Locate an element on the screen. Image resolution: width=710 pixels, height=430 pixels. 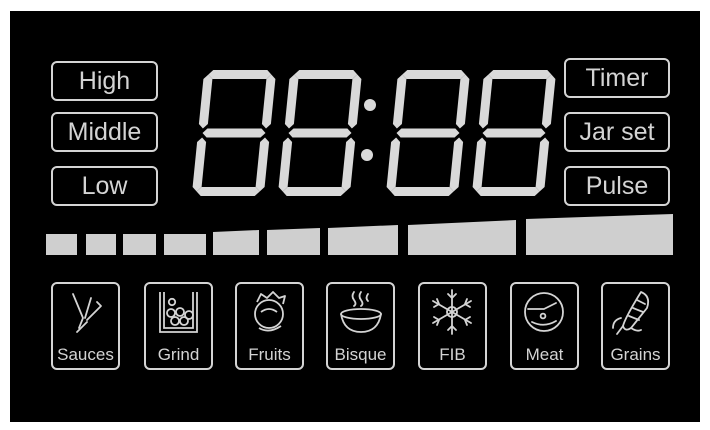
program-bisque-button: Bisque is located at coordinates (360, 326).